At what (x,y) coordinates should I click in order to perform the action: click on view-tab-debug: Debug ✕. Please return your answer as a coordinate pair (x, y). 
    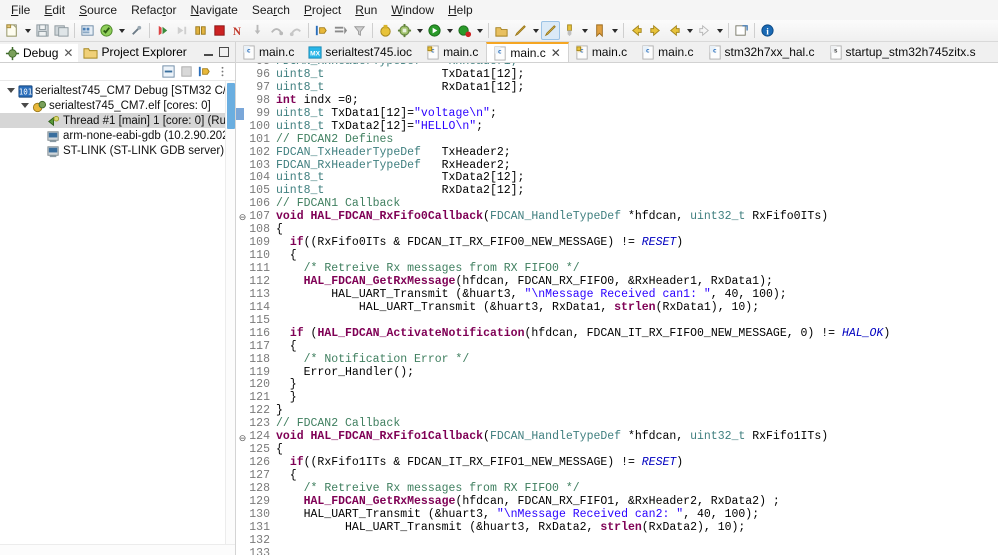
    Looking at the image, I should click on (39, 52).